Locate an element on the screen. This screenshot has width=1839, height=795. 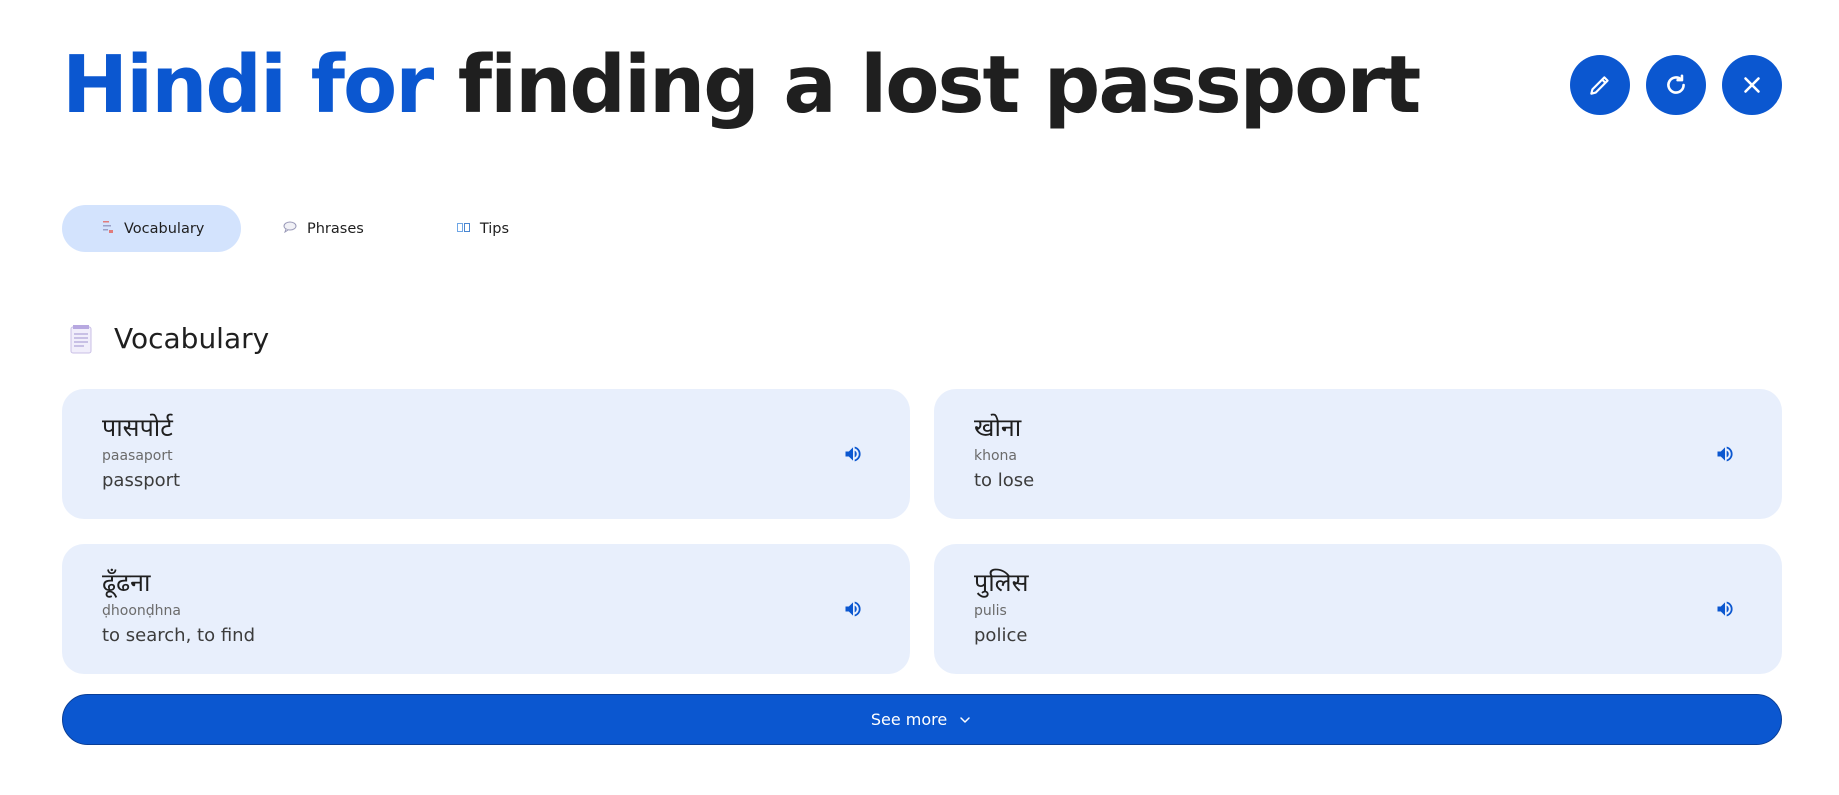
tab-vocabulary: Vocabulary is located at coordinates (151, 228).